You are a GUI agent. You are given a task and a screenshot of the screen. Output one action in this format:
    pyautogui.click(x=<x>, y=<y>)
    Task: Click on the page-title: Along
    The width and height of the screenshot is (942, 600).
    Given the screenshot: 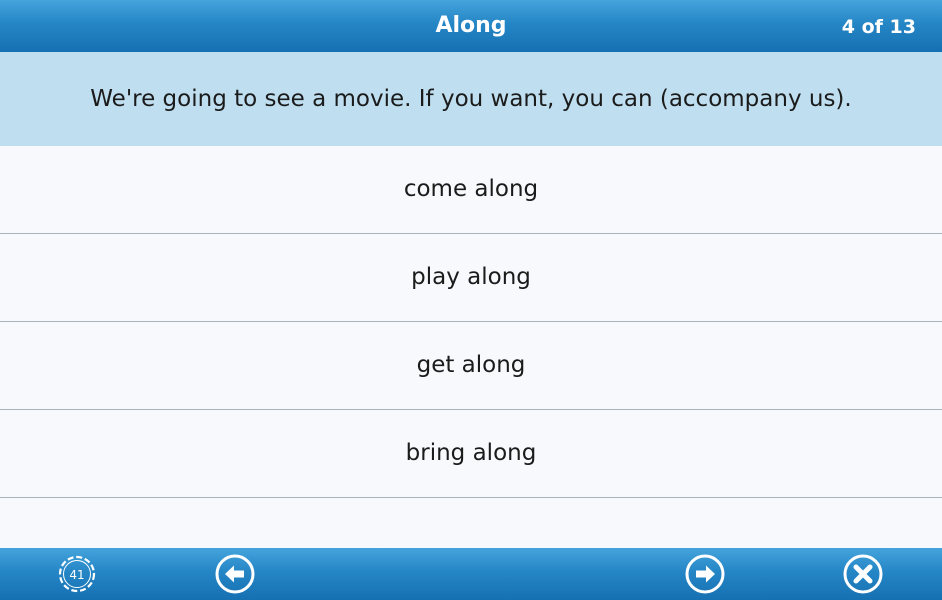 What is the action you would take?
    pyautogui.click(x=471, y=25)
    